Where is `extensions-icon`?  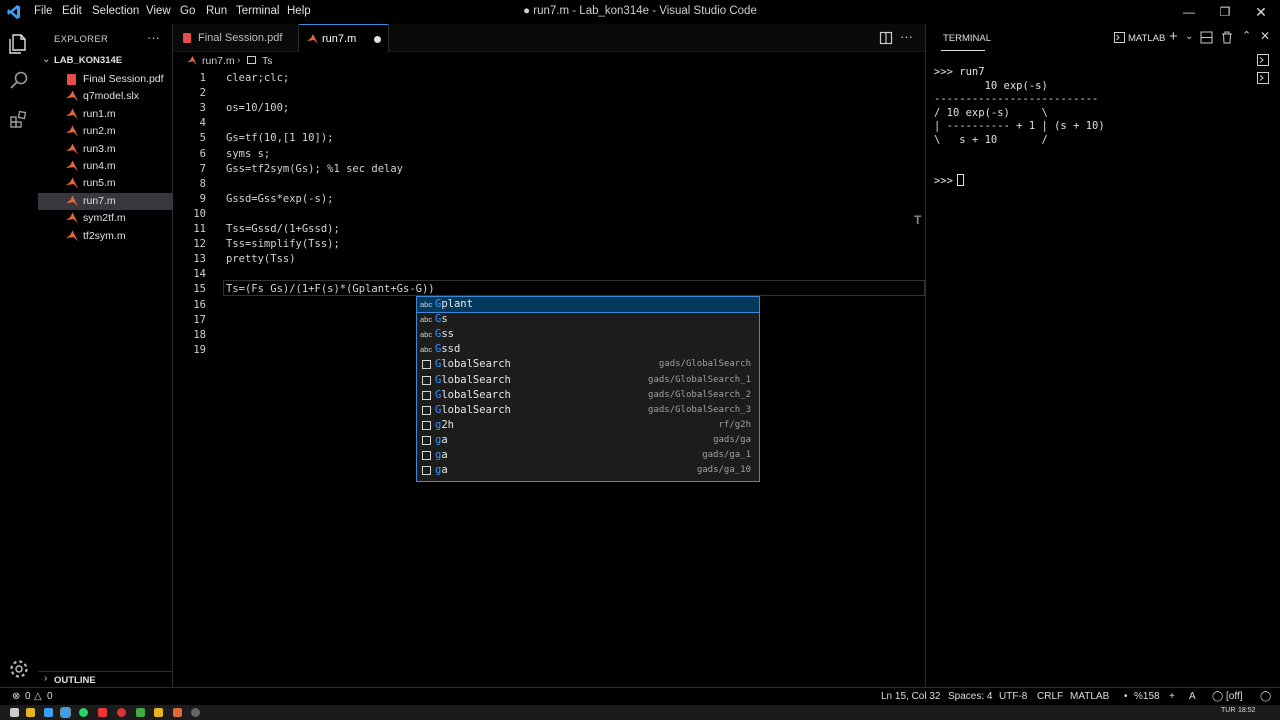 extensions-icon is located at coordinates (19, 120).